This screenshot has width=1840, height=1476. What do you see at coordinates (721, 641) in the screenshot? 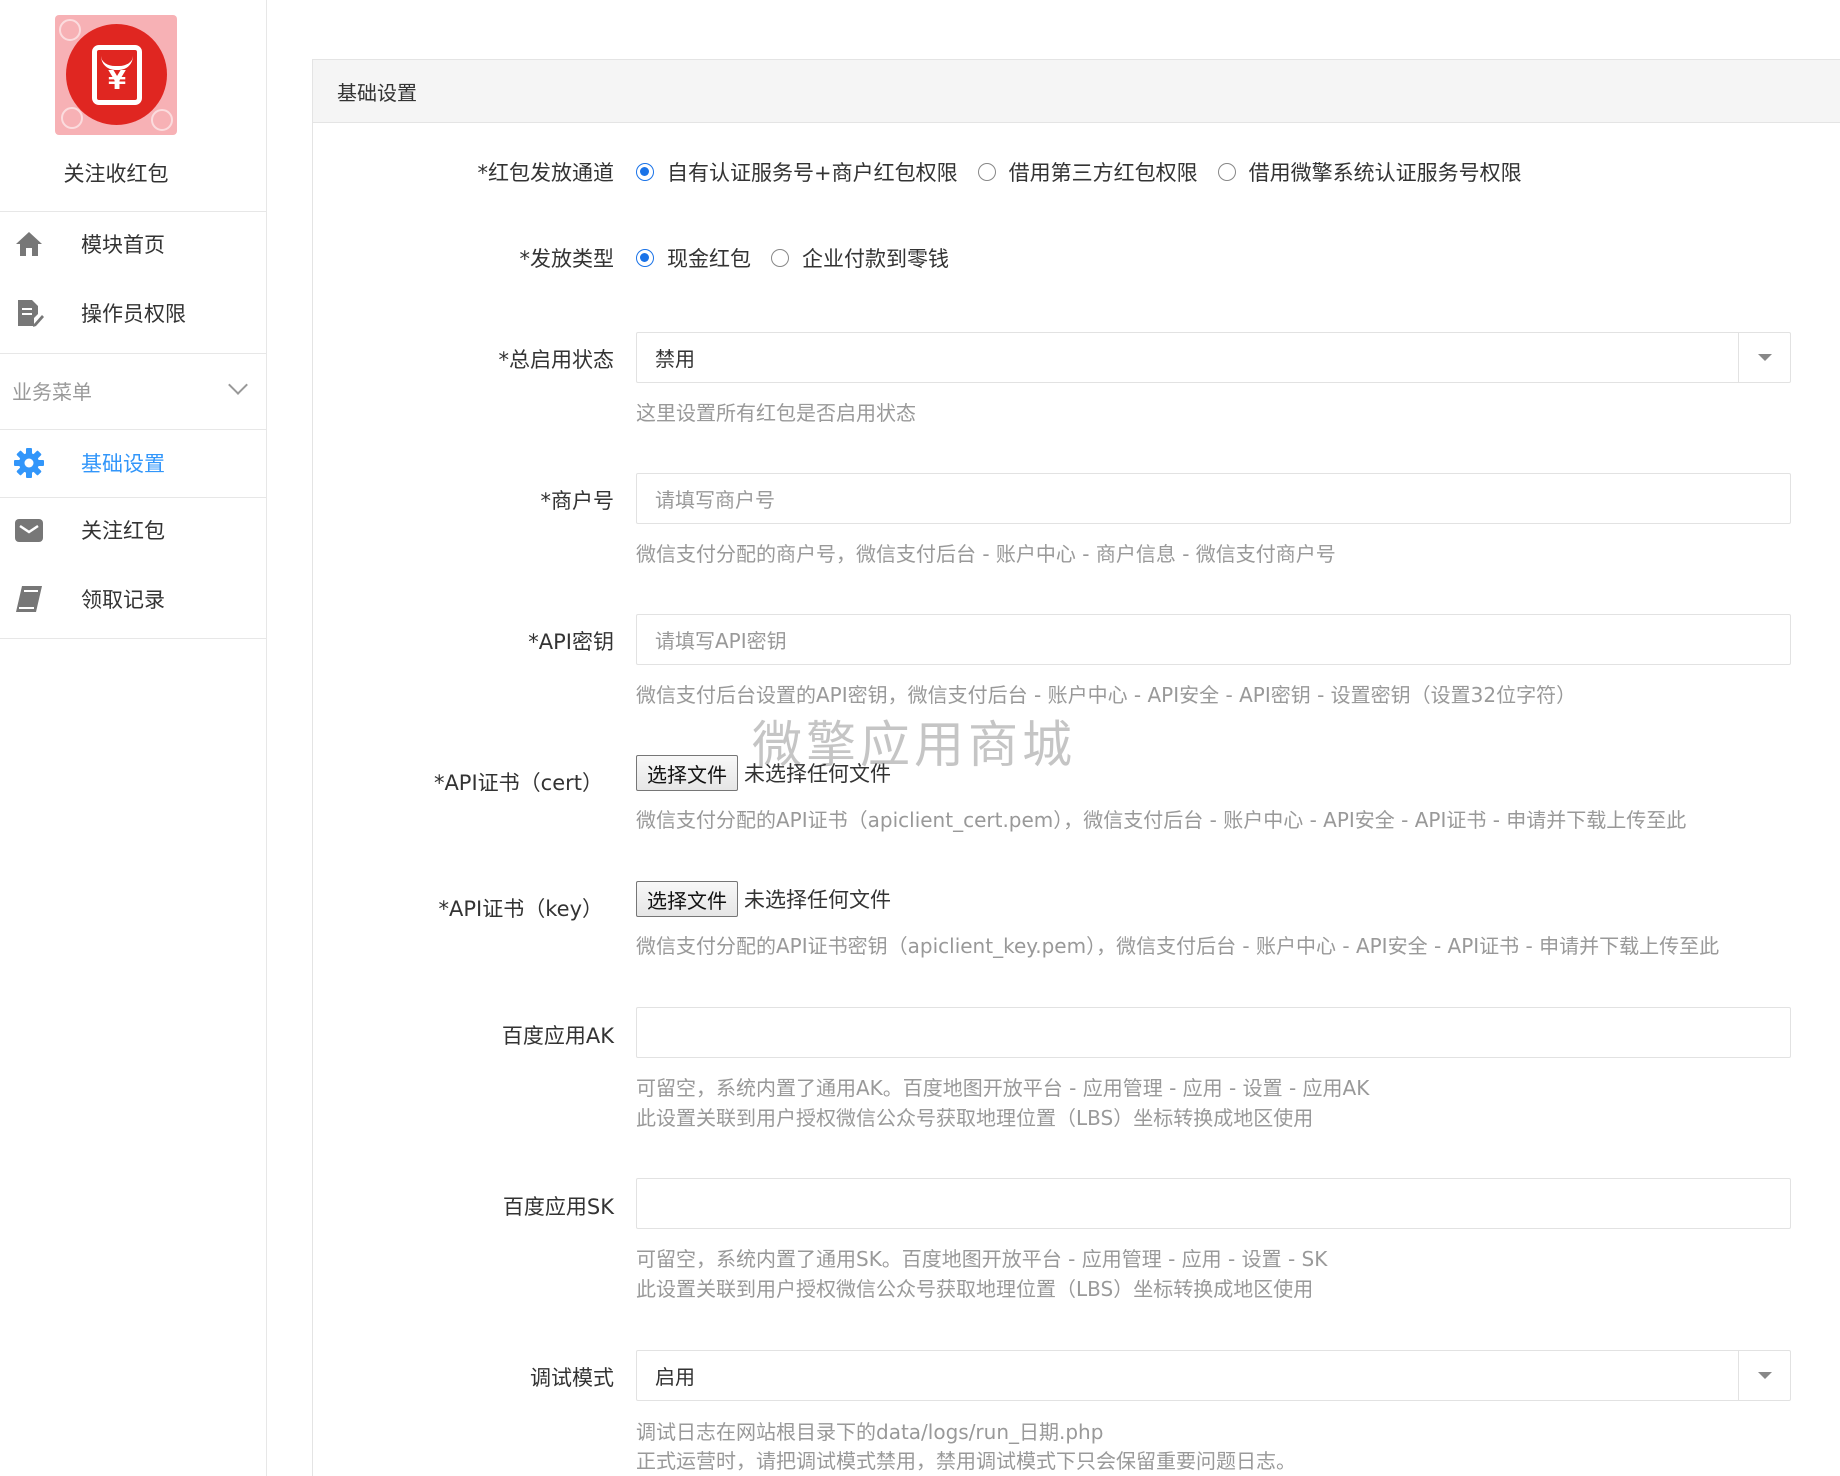
I see `api-key-placeholder: 请填写API密钥` at bounding box center [721, 641].